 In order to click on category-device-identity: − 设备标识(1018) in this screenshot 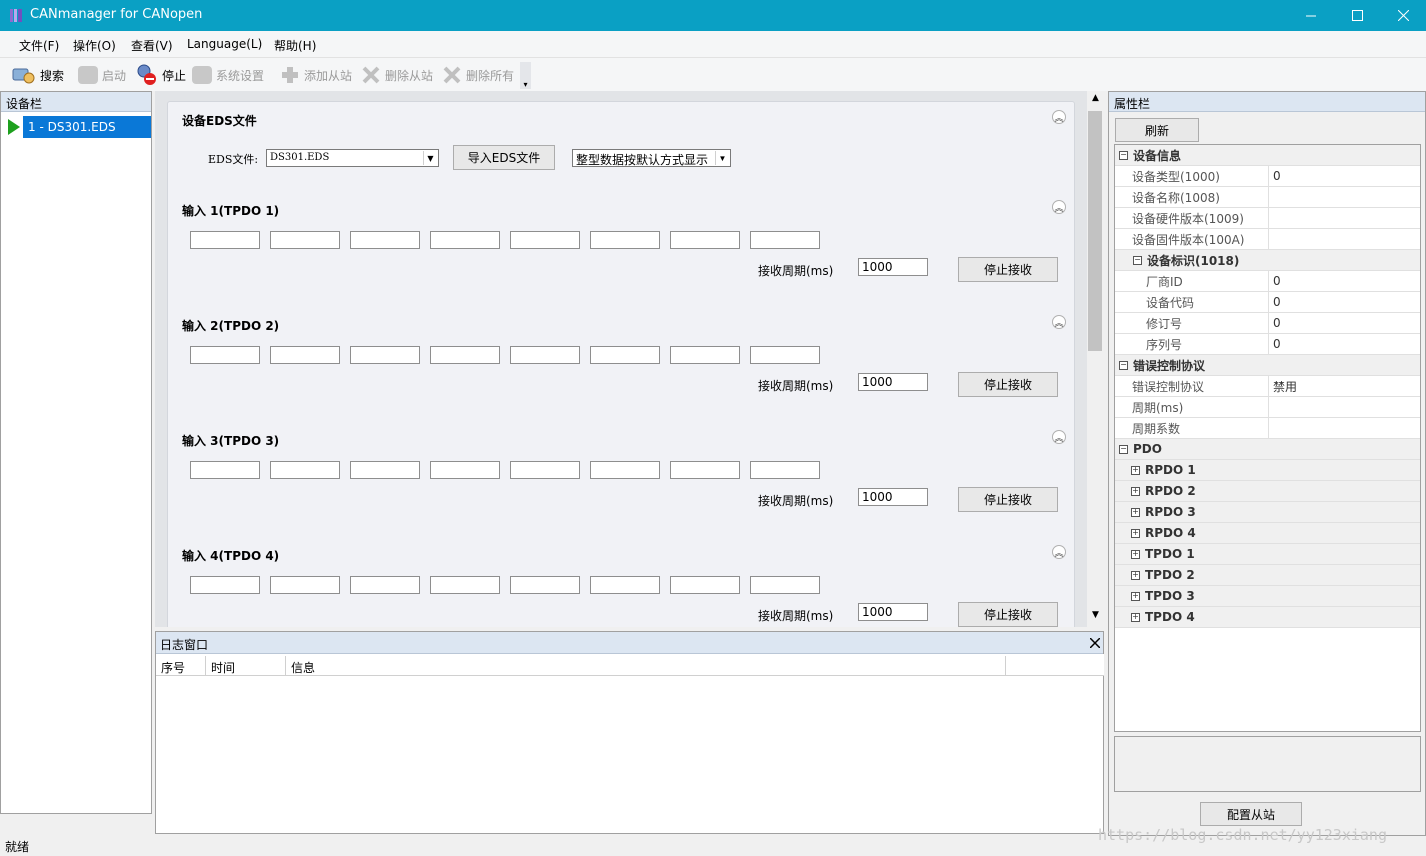, I will do `click(1267, 260)`.